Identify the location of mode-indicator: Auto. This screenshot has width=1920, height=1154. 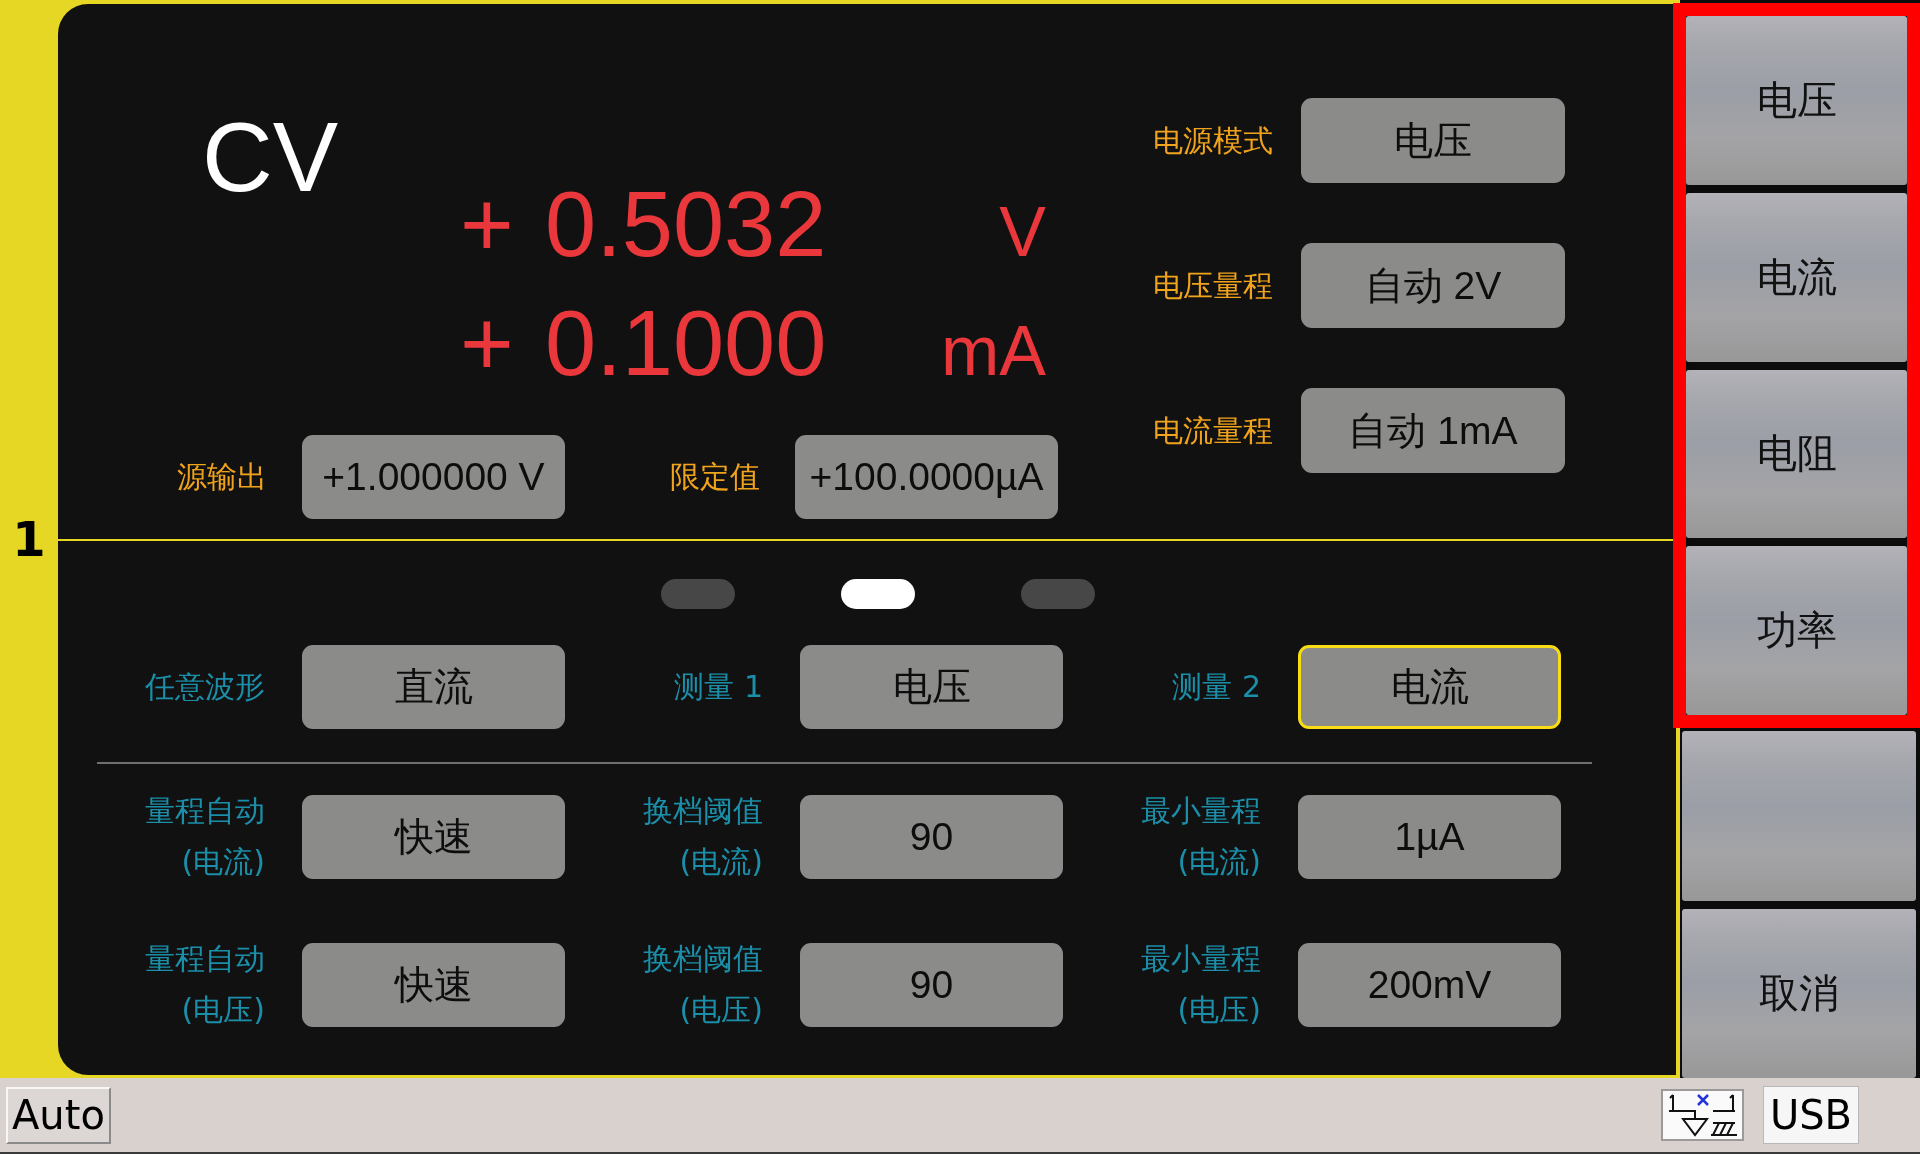
(58, 1115).